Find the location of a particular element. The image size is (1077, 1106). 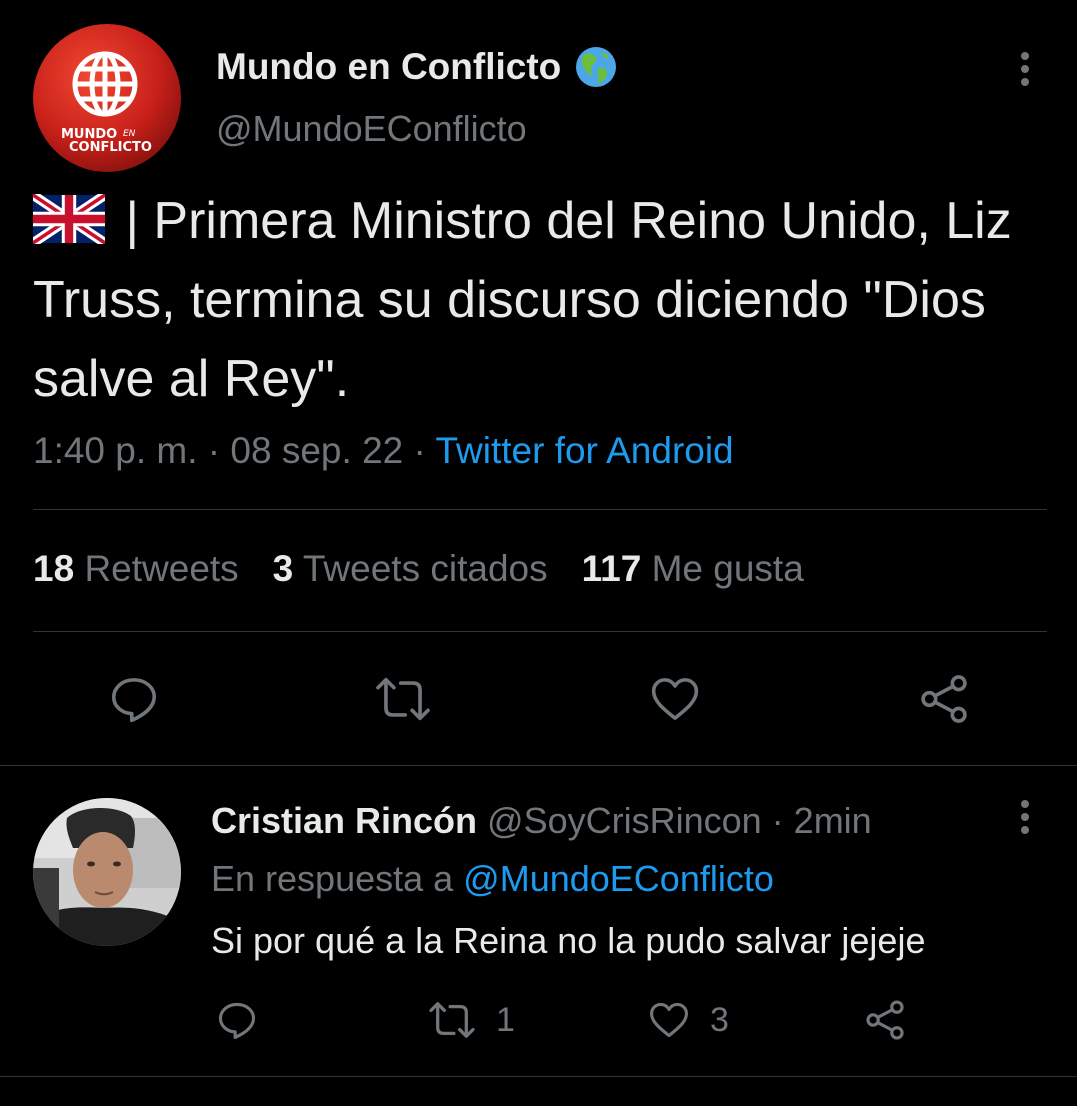

reply-retweet-button: 1 is located at coordinates (470, 1020).